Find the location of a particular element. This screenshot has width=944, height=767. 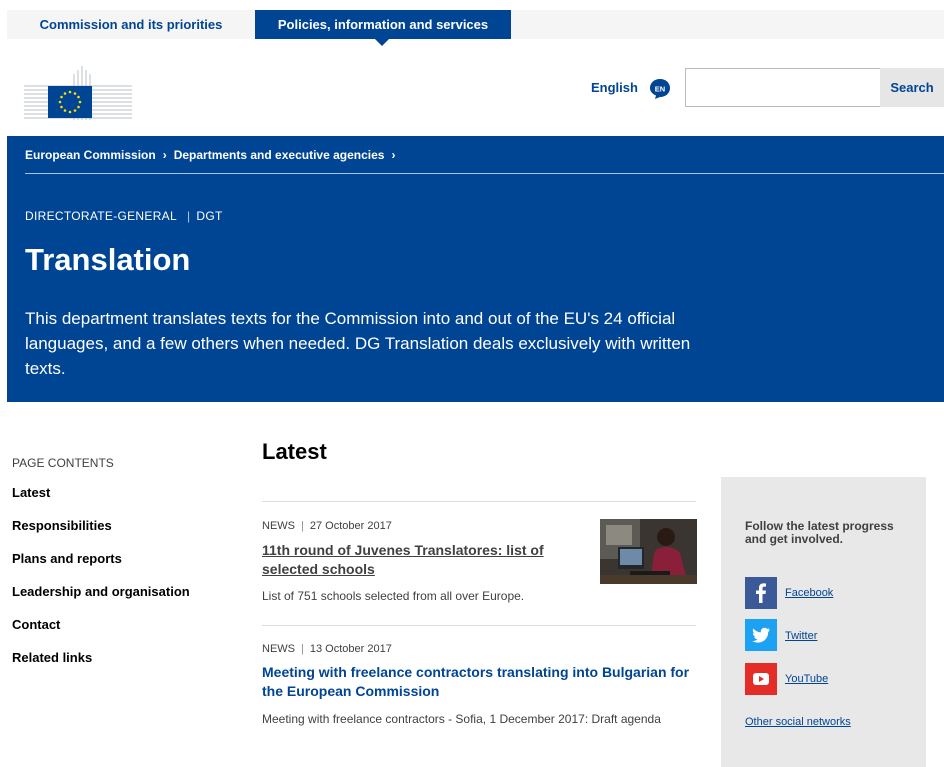

language-code: EN is located at coordinates (660, 89).